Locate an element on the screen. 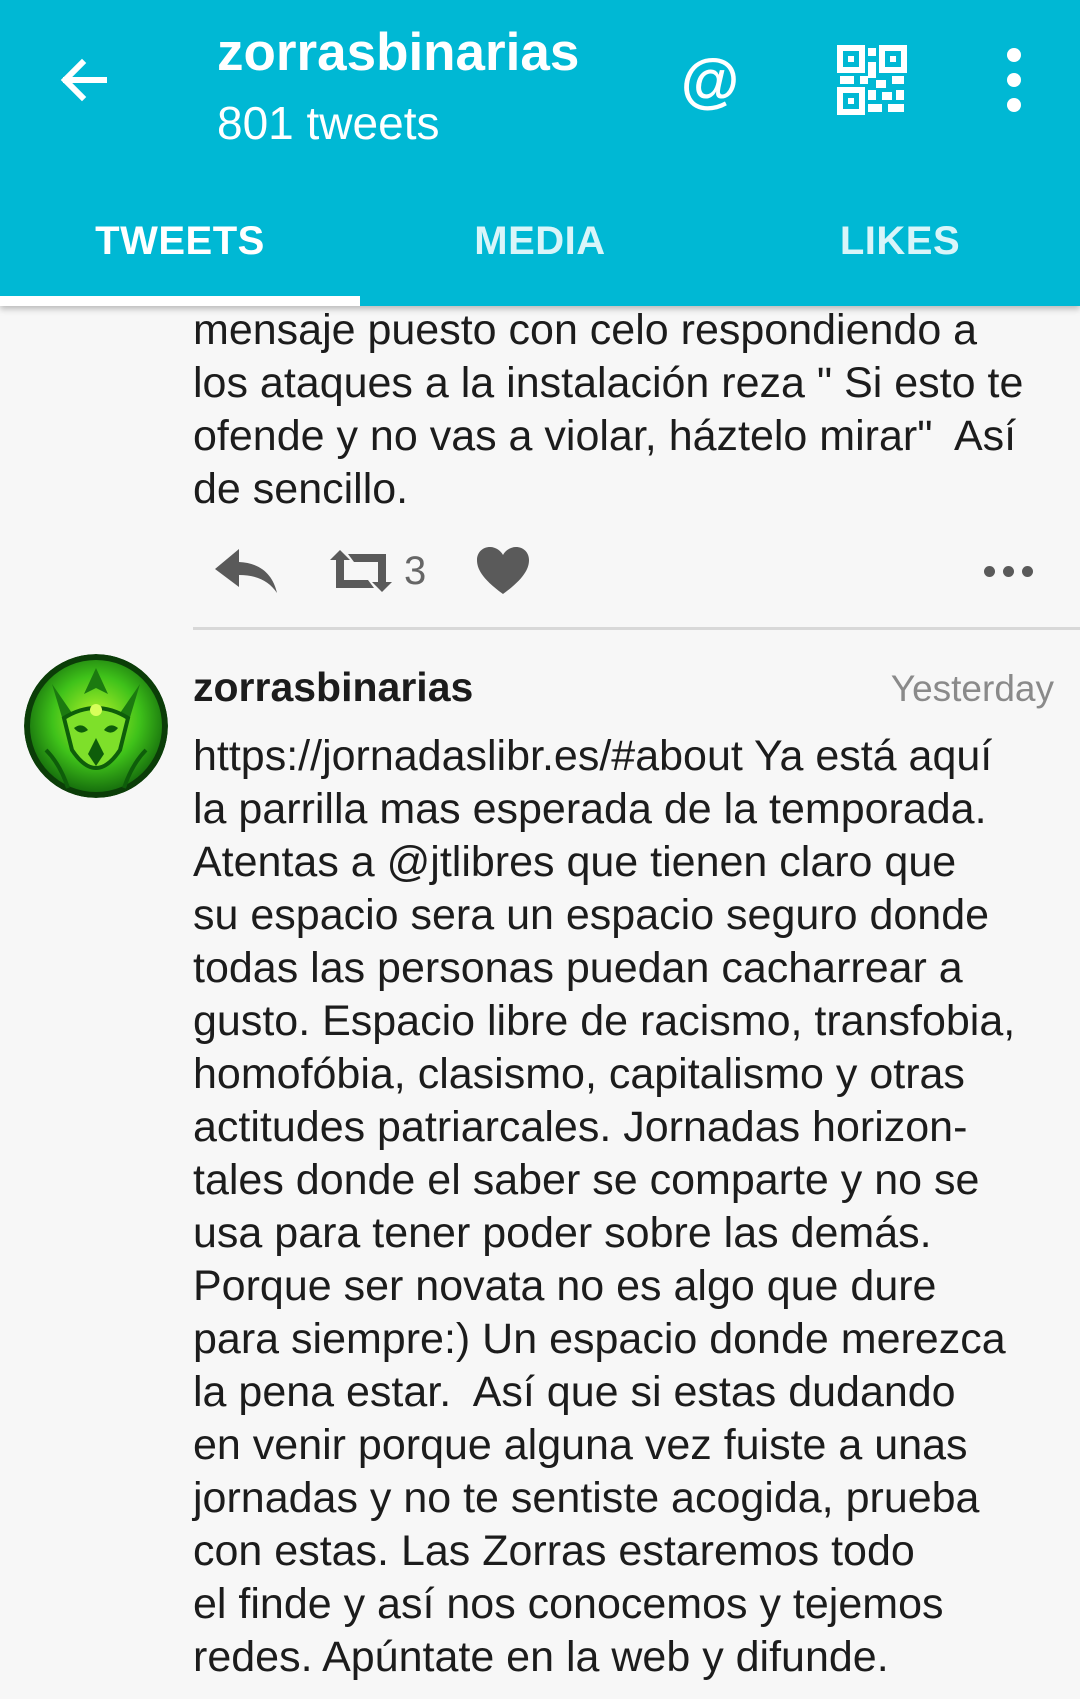 This screenshot has height=1699, width=1080. tab-media: MEDIA is located at coordinates (540, 241).